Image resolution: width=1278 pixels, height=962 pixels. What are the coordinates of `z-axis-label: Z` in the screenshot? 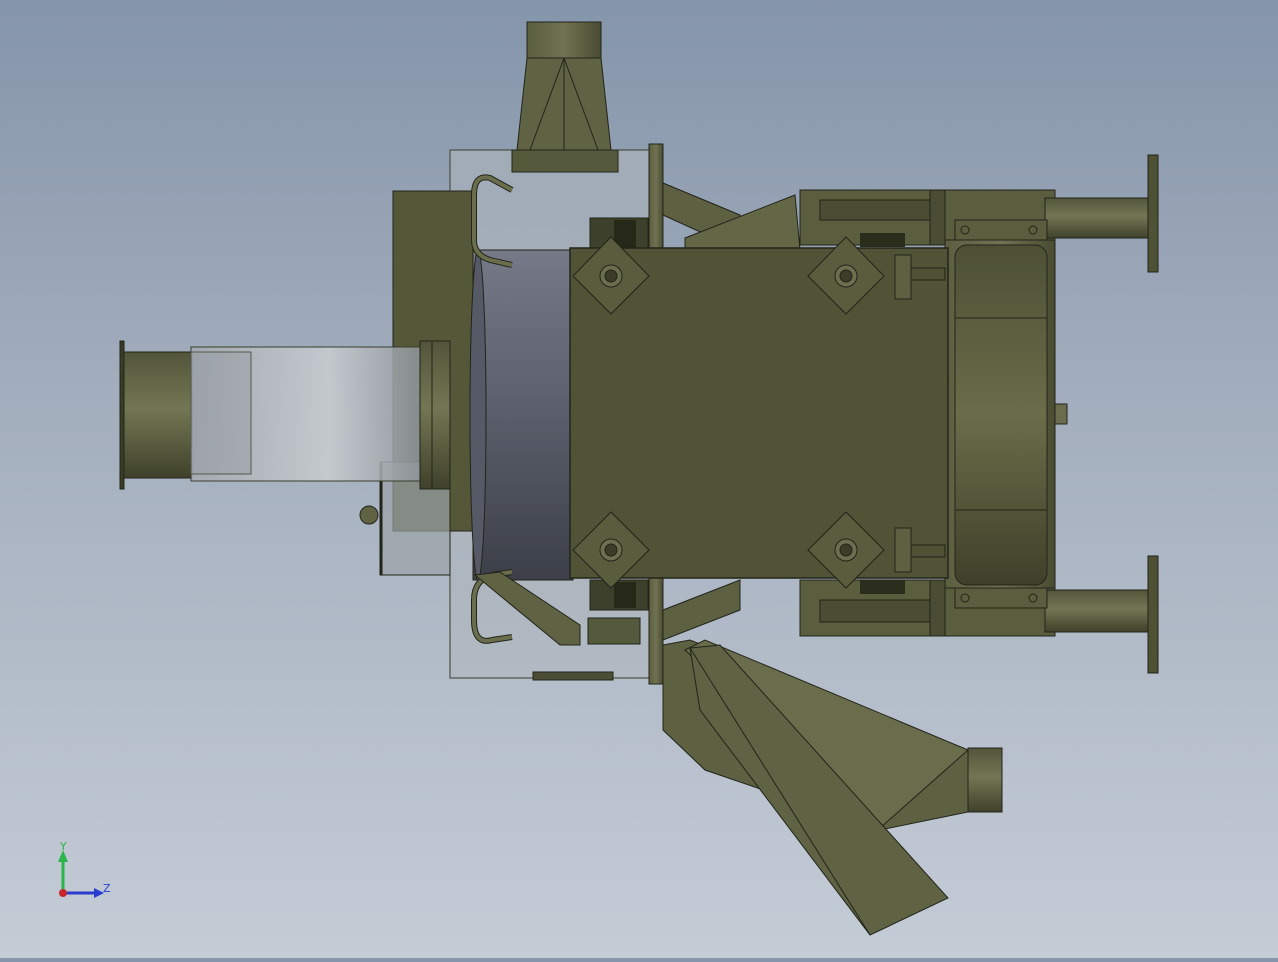 It's located at (107, 888).